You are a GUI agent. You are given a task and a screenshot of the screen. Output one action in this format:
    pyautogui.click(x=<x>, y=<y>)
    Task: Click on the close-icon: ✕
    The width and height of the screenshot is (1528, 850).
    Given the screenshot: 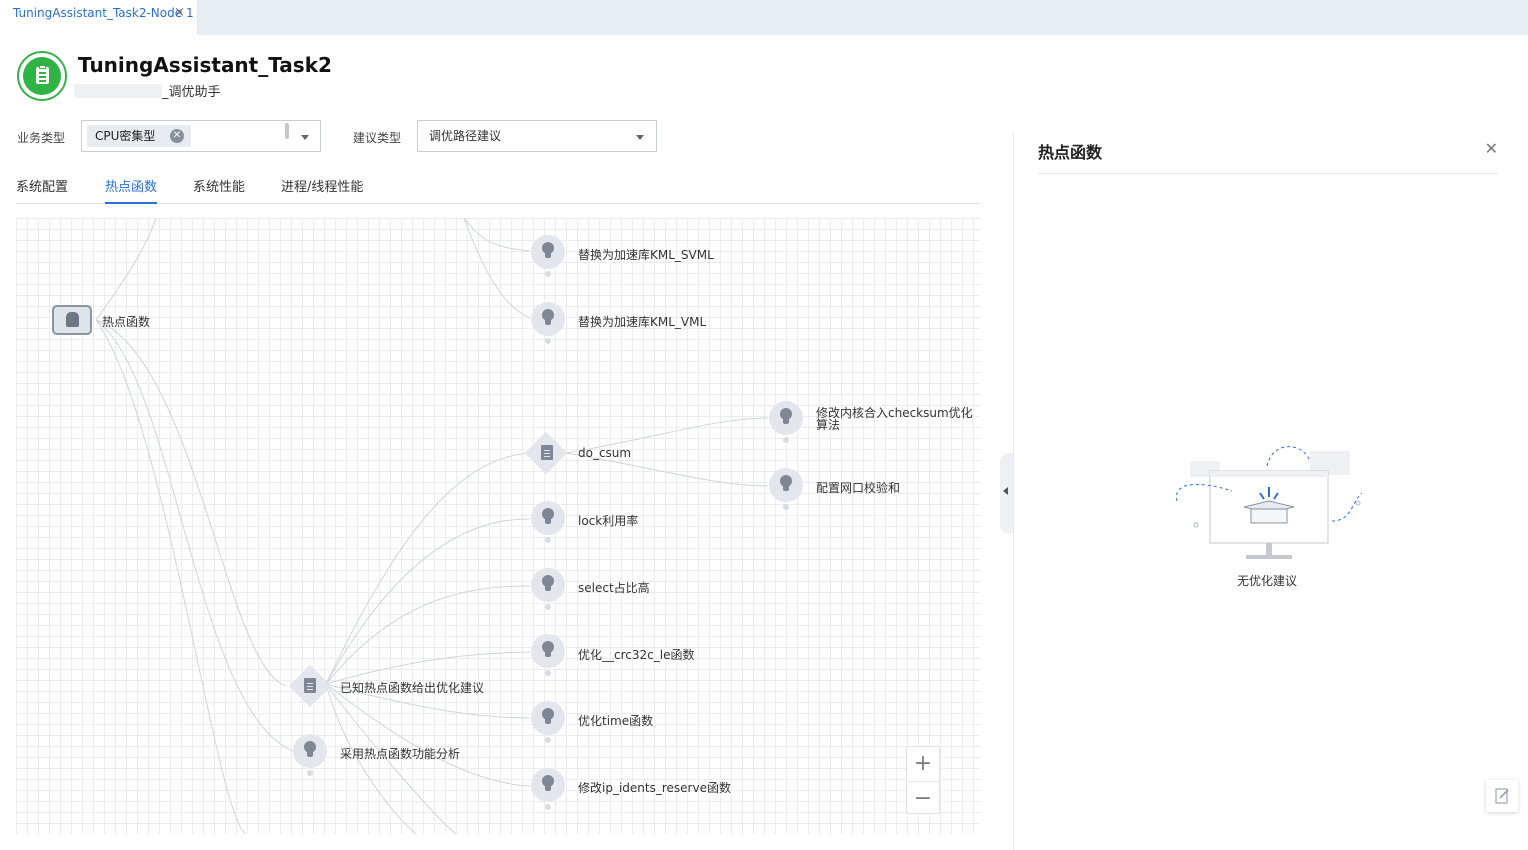 What is the action you would take?
    pyautogui.click(x=1491, y=148)
    